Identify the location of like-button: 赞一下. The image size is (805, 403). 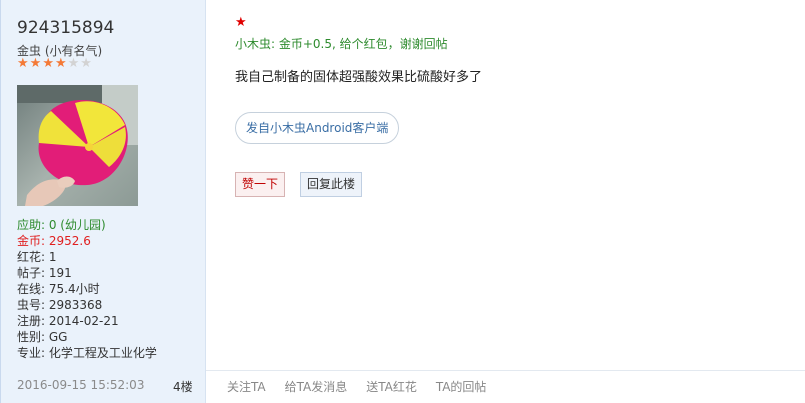
(260, 184).